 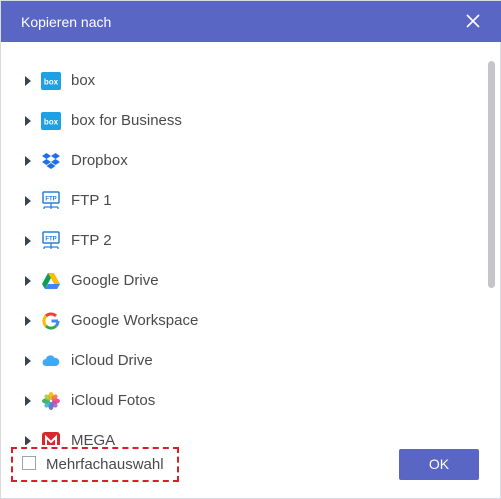 I want to click on icloud-icon, so click(x=51, y=360).